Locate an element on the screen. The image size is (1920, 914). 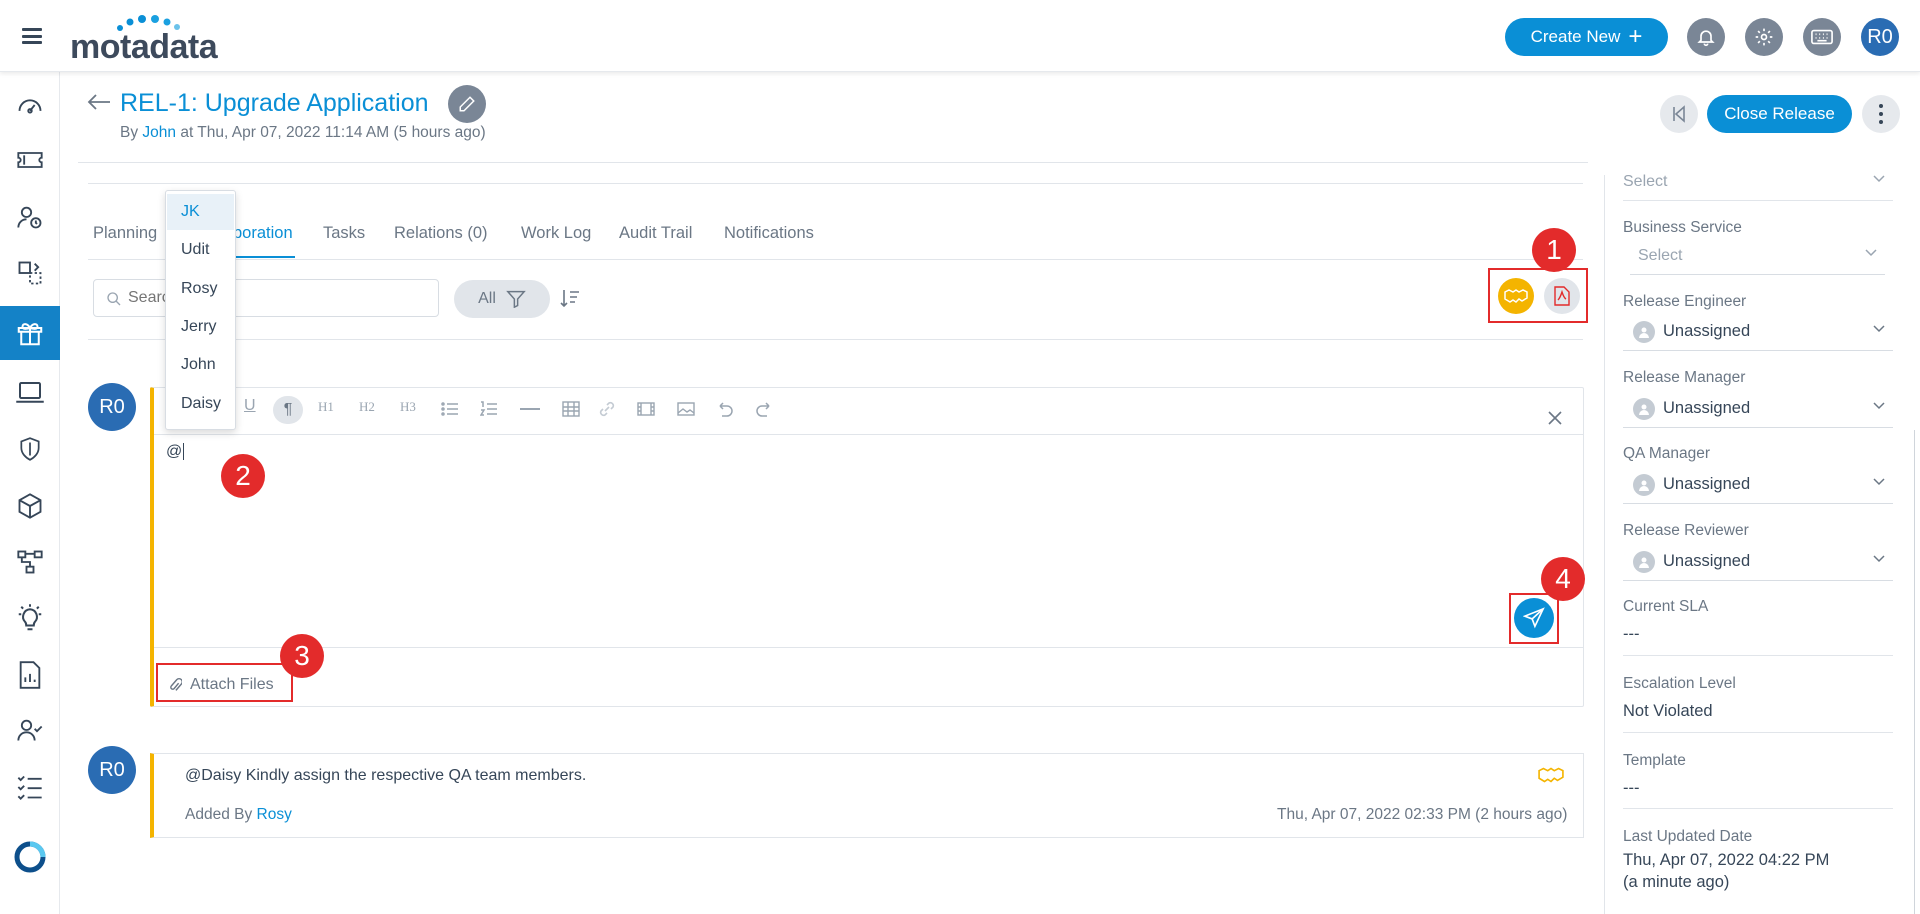
editor-text: @ is located at coordinates (175, 452).